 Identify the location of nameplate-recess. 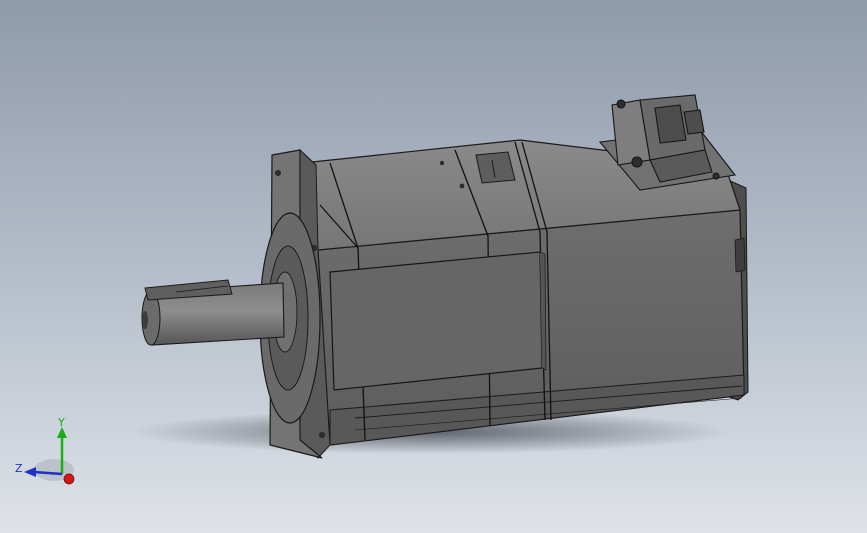
(436, 321).